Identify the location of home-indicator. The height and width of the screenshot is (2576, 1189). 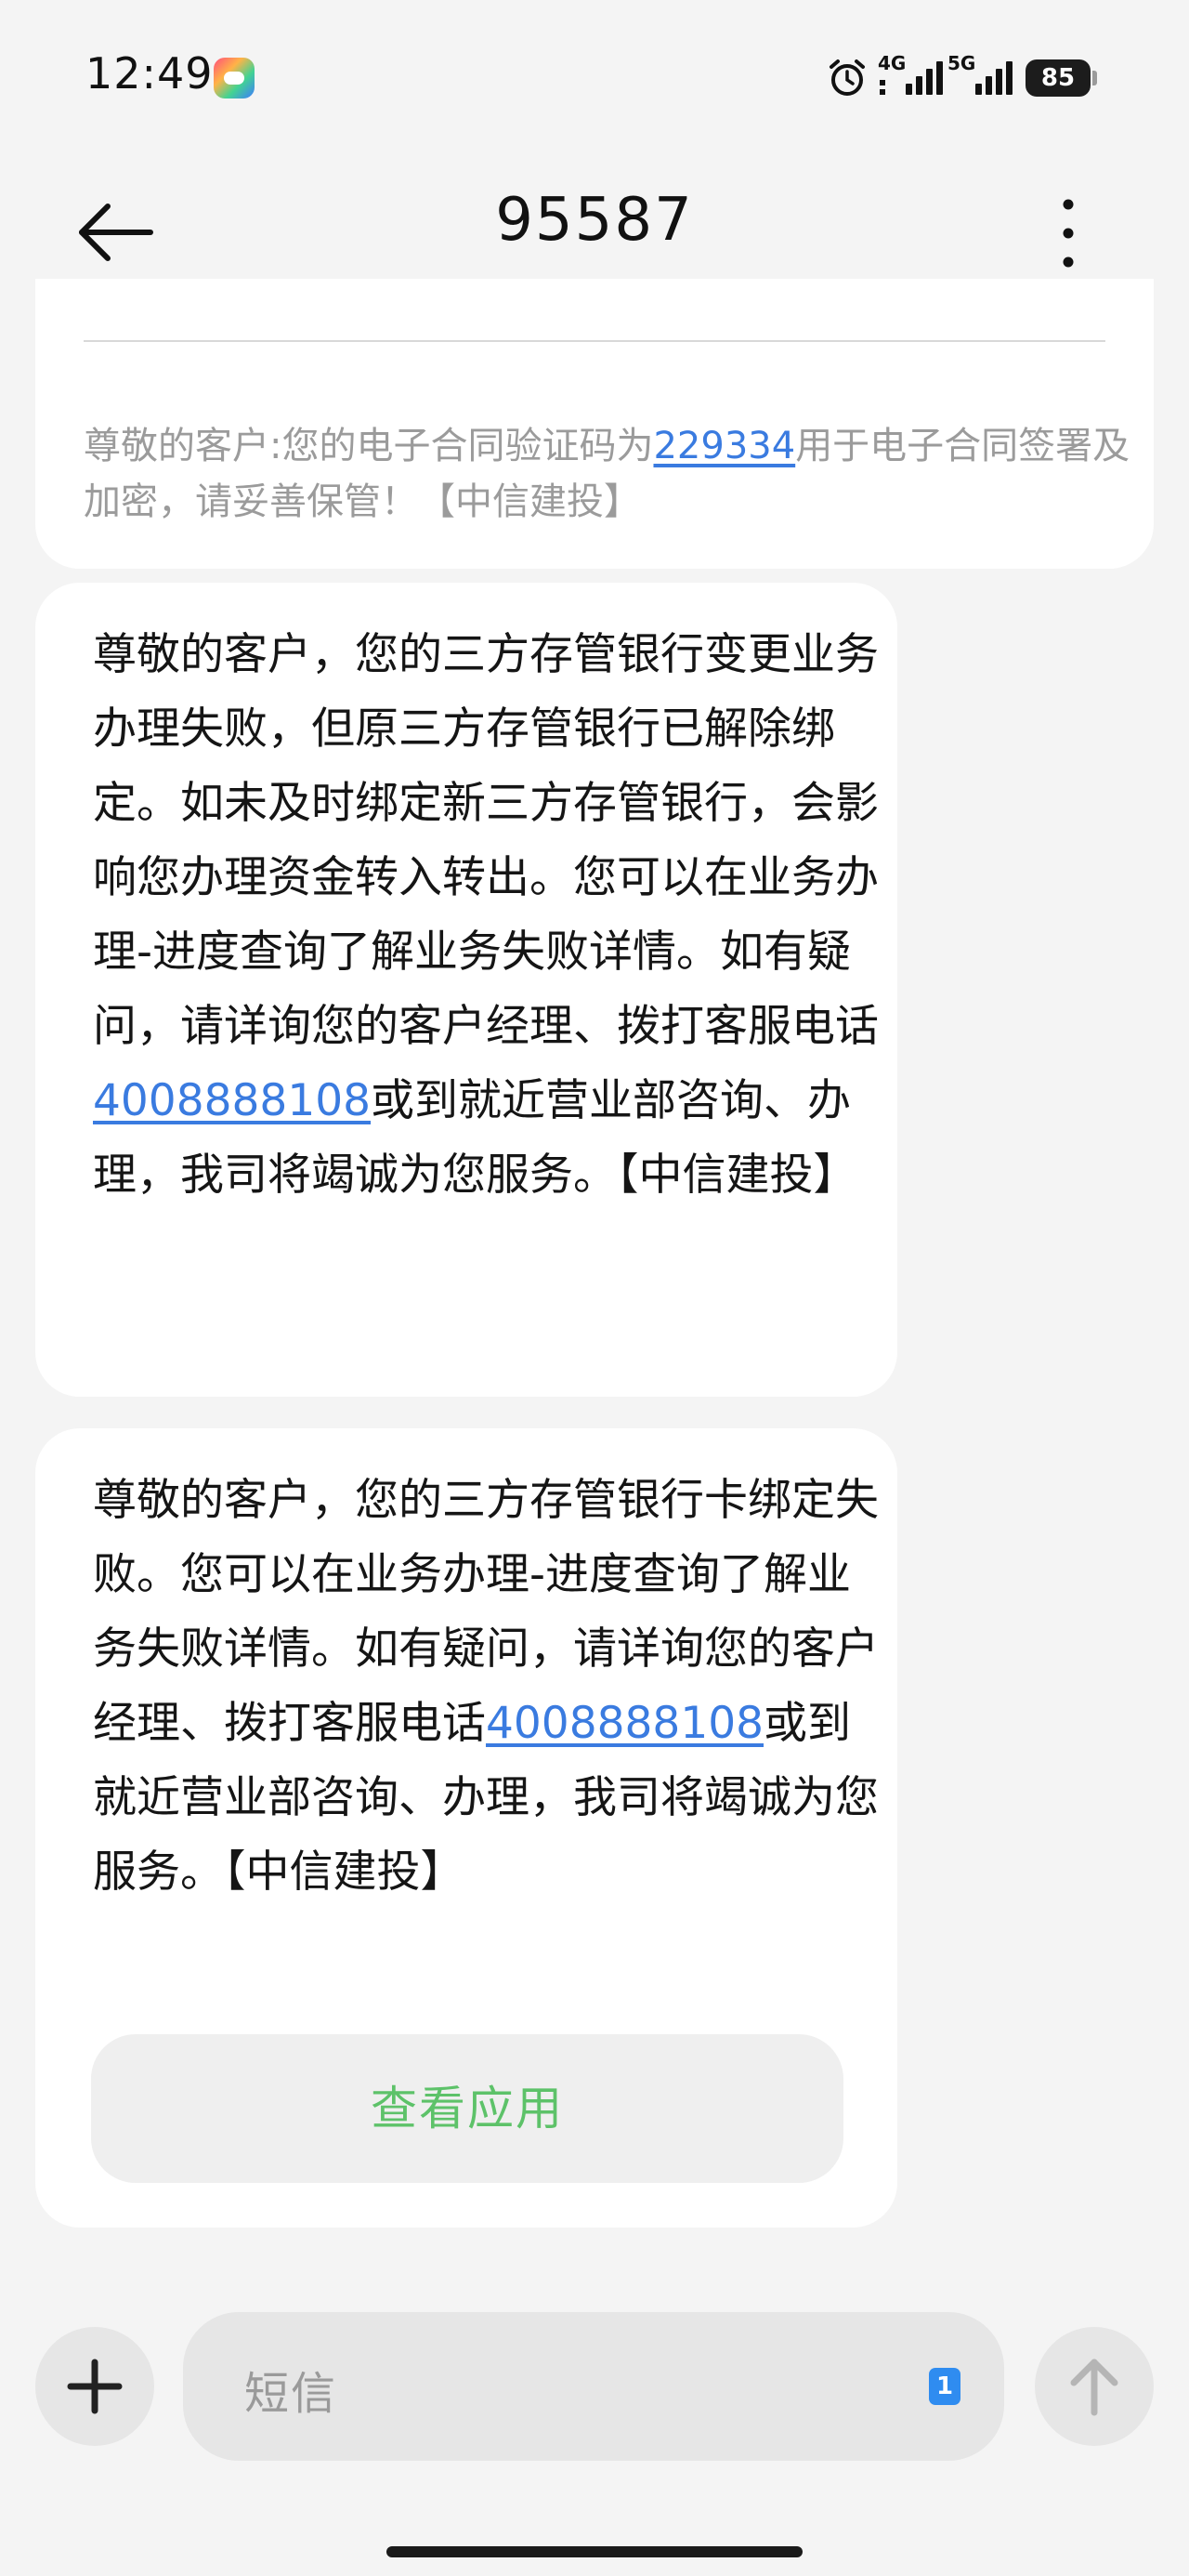
(594, 2551).